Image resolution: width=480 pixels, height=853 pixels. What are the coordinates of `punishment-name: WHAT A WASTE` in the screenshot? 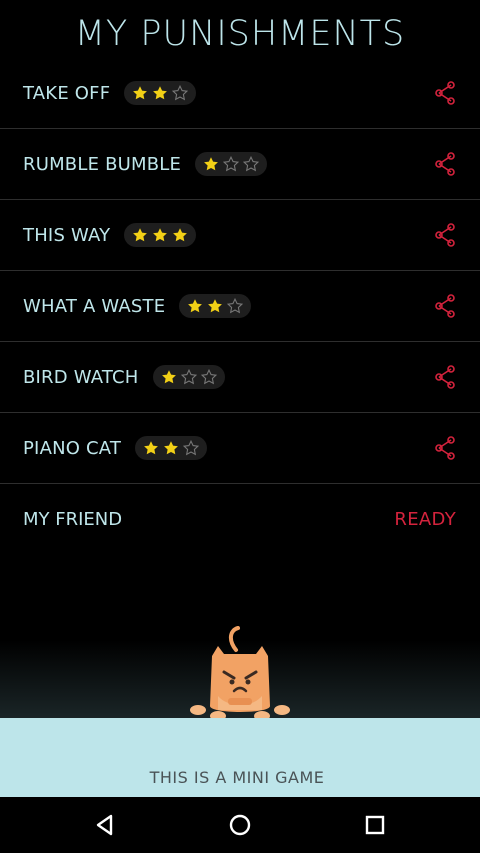 It's located at (94, 306).